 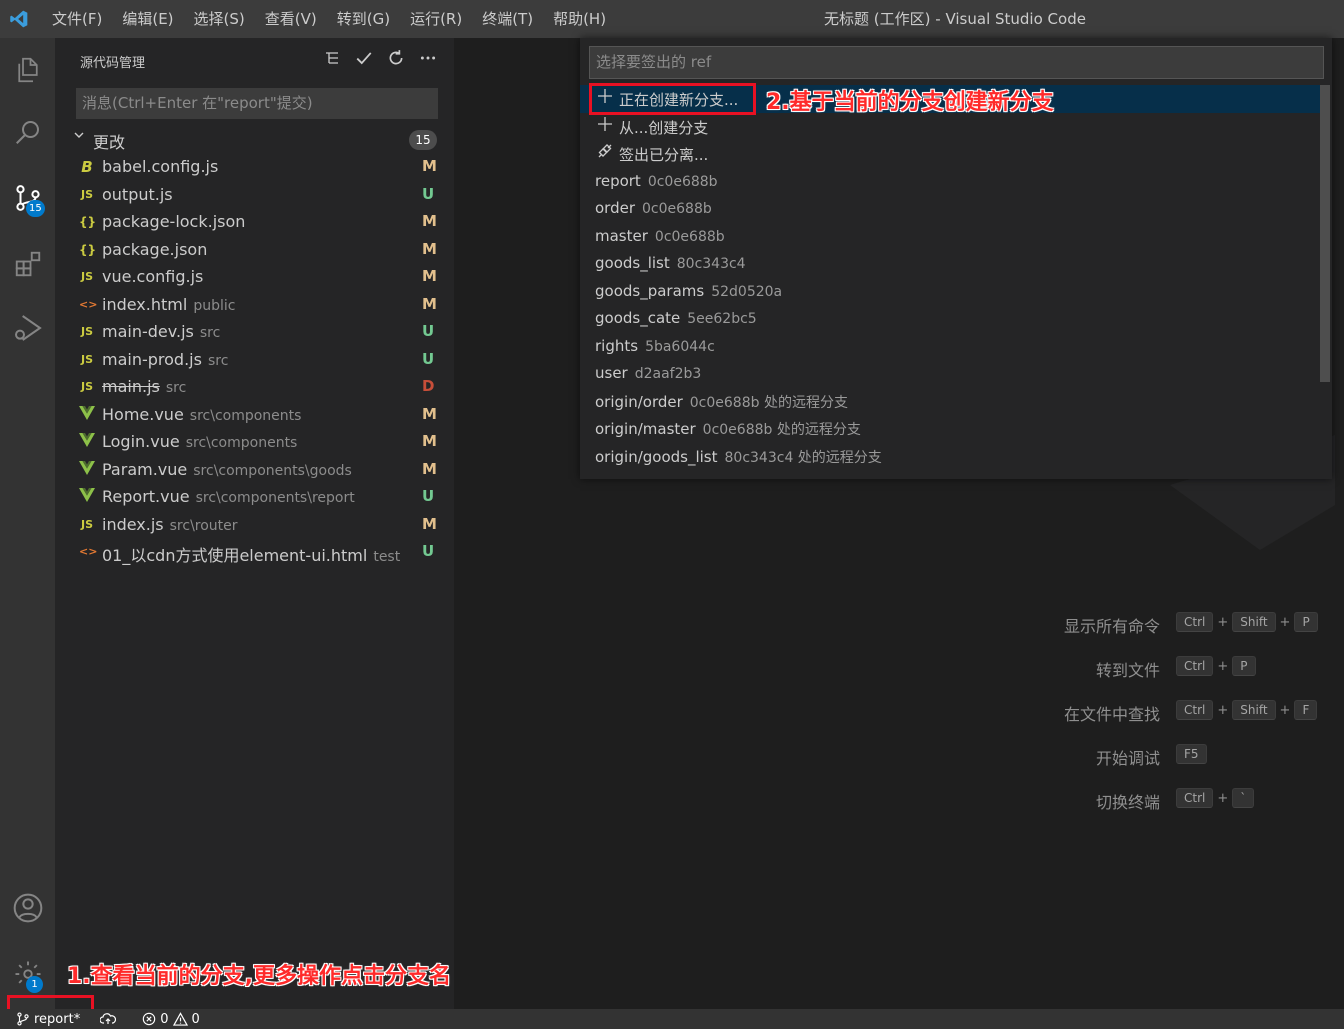 What do you see at coordinates (137, 194) in the screenshot?
I see `file-name: output.js` at bounding box center [137, 194].